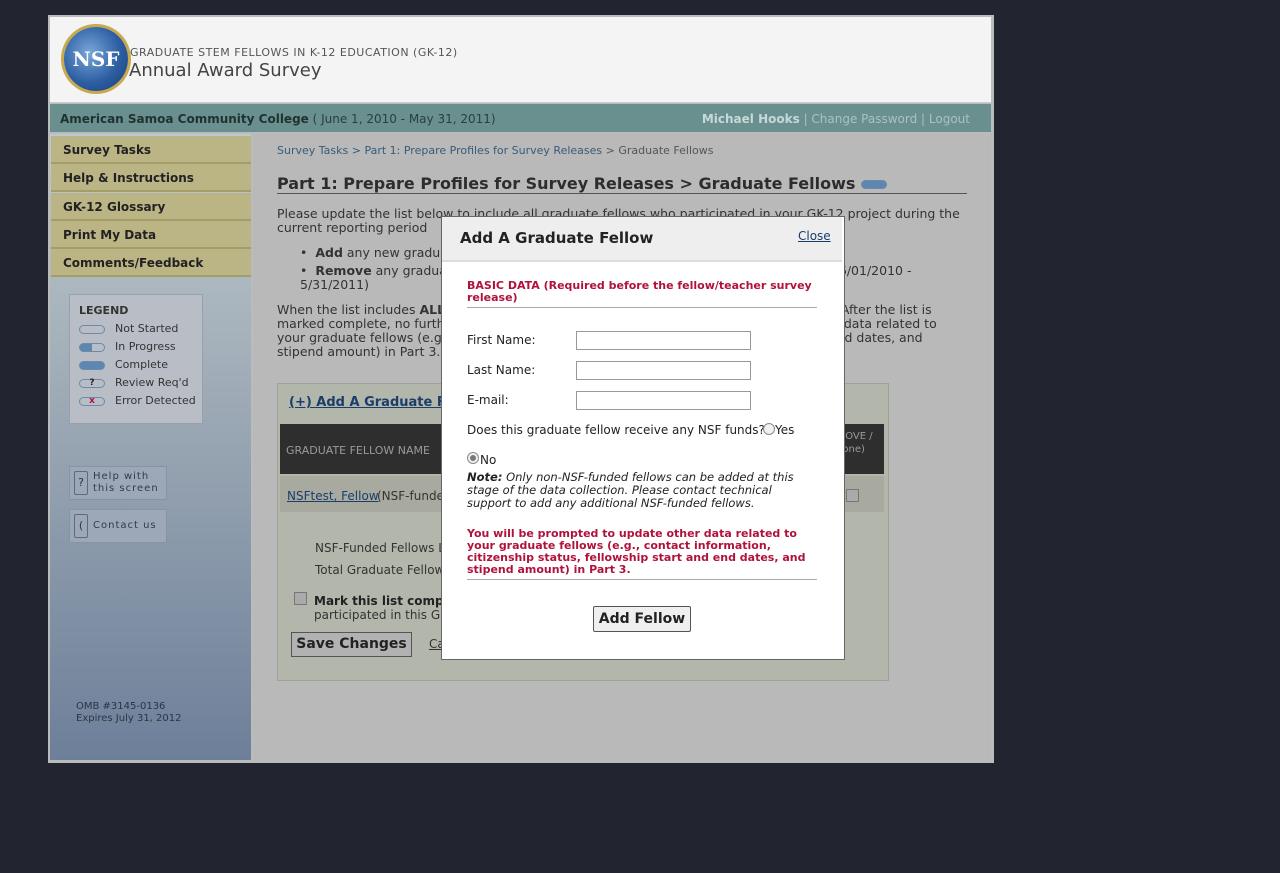  What do you see at coordinates (874, 184) in the screenshot?
I see `status-pill-icon` at bounding box center [874, 184].